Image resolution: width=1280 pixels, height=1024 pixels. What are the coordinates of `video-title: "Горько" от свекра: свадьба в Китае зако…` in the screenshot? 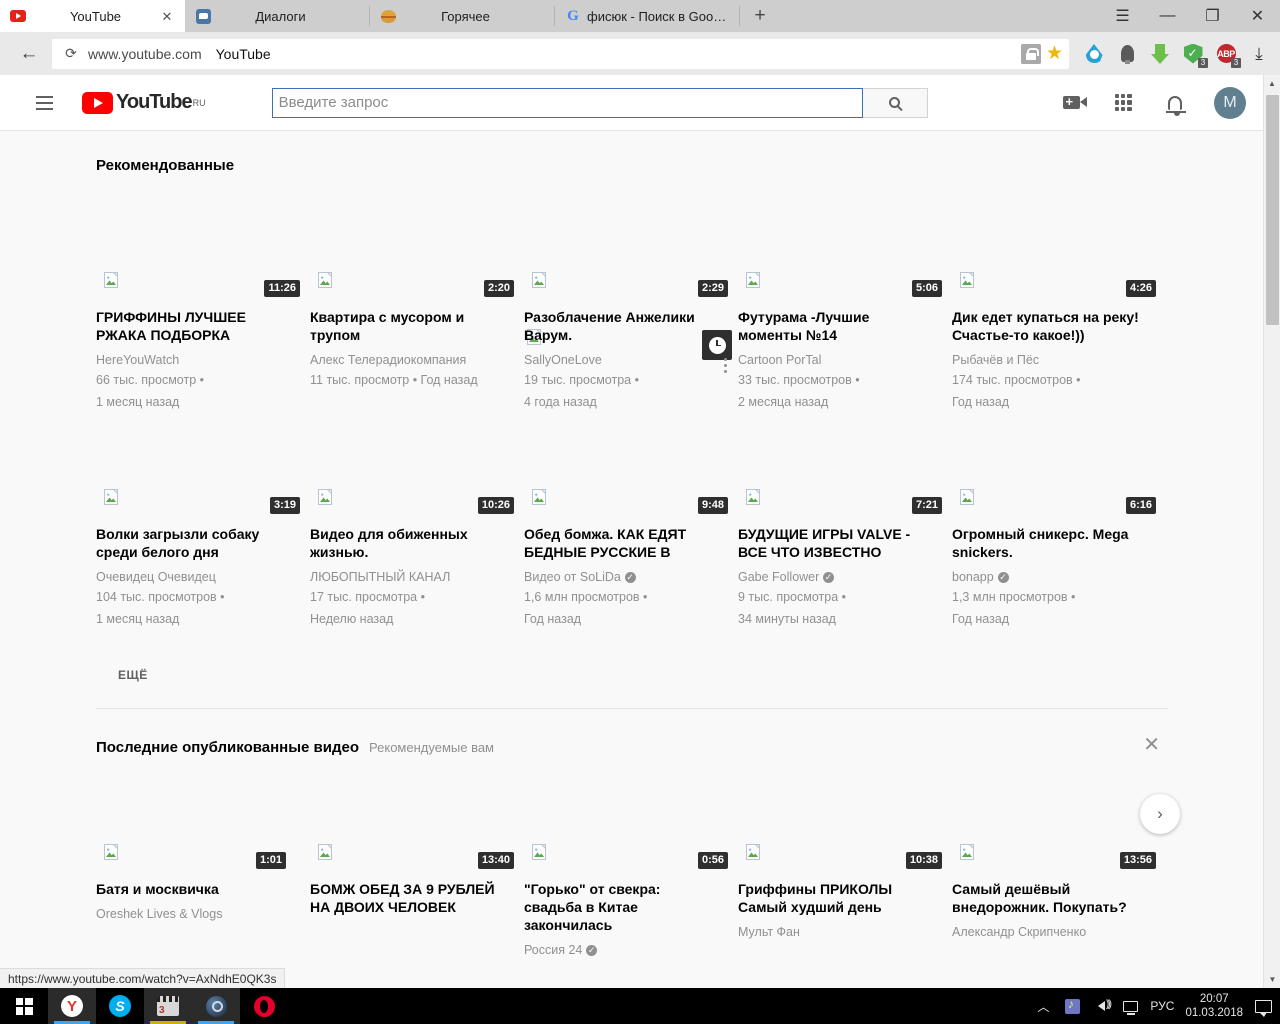 It's located at (631, 907).